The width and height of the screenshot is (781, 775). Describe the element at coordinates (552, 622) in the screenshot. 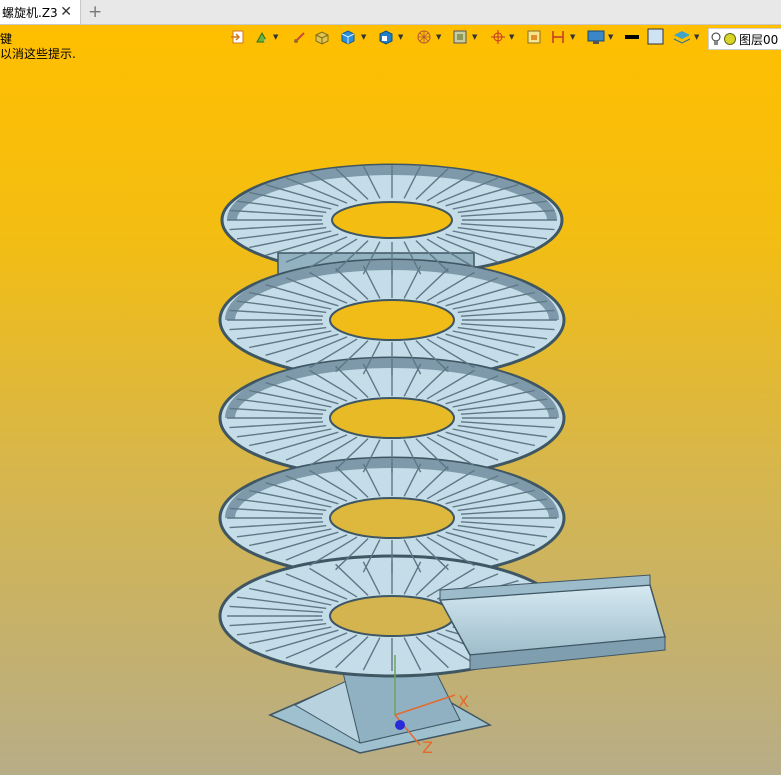

I see `exit-conveyor` at that location.